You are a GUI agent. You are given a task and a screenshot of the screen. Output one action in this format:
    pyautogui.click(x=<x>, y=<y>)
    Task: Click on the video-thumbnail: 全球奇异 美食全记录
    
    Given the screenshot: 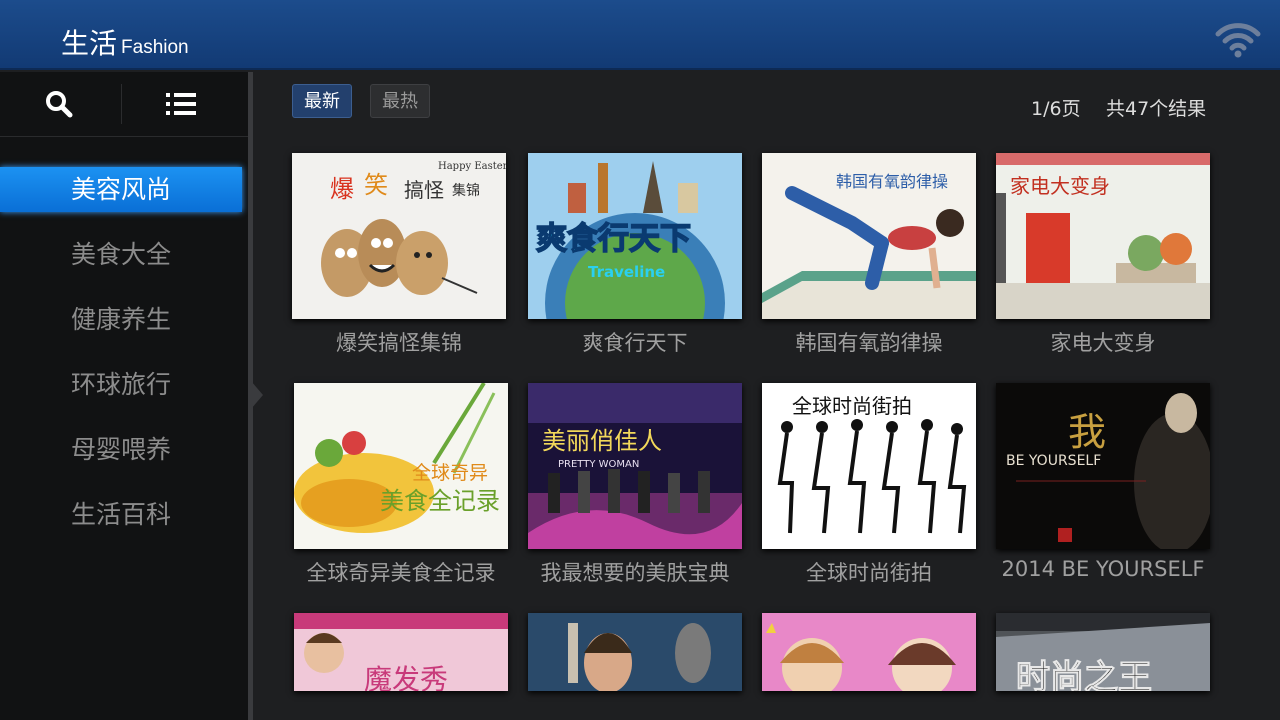 What is the action you would take?
    pyautogui.click(x=401, y=466)
    